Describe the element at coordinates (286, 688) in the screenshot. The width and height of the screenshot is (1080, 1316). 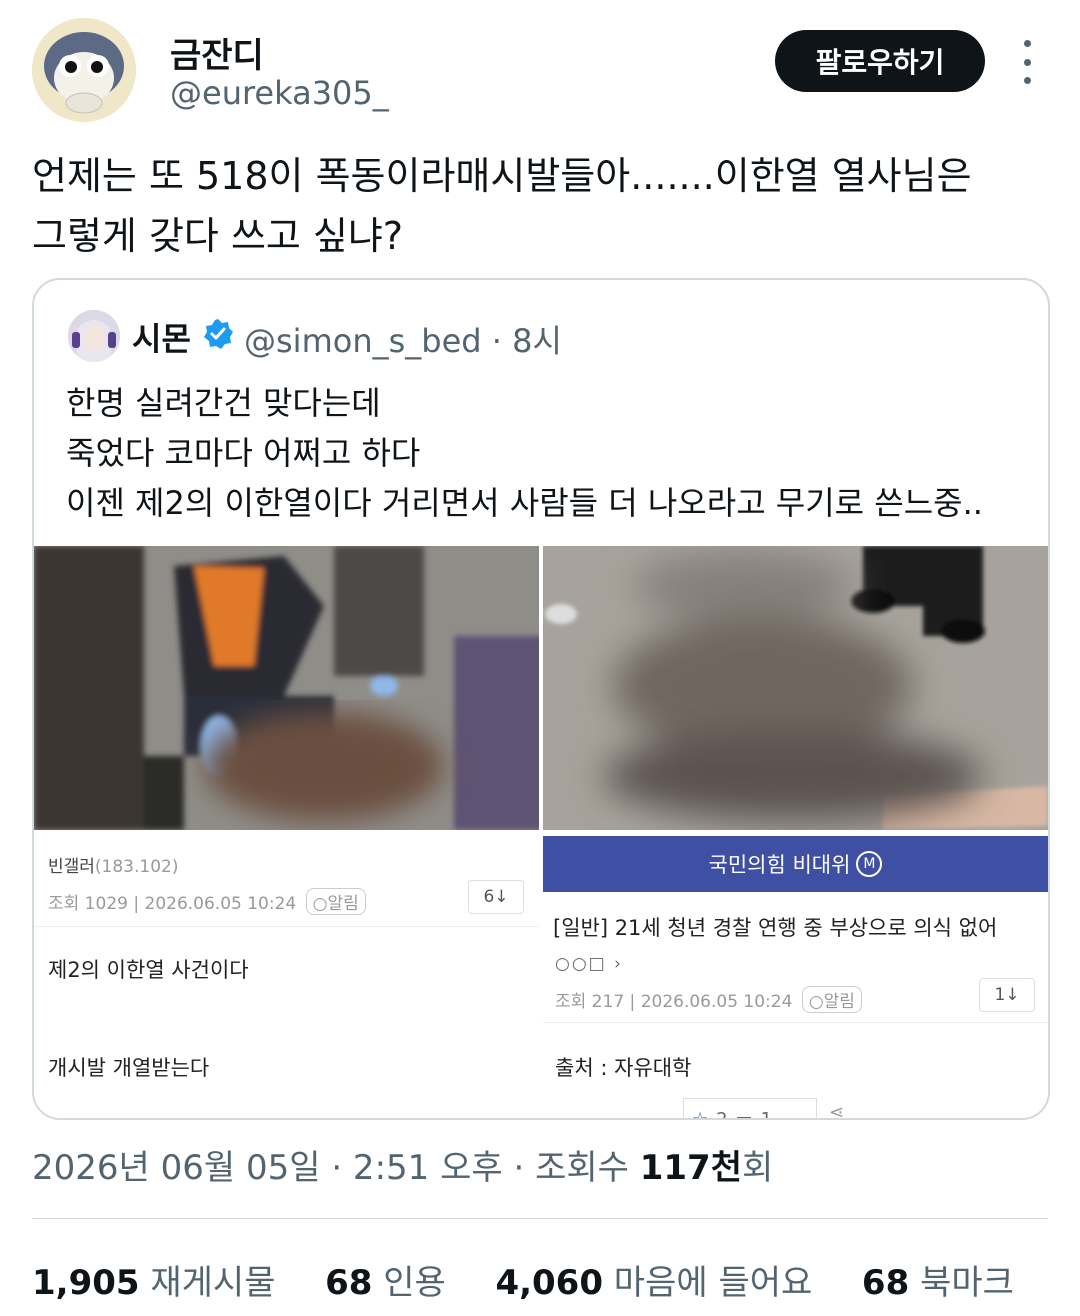
I see `blurred-photo-left` at that location.